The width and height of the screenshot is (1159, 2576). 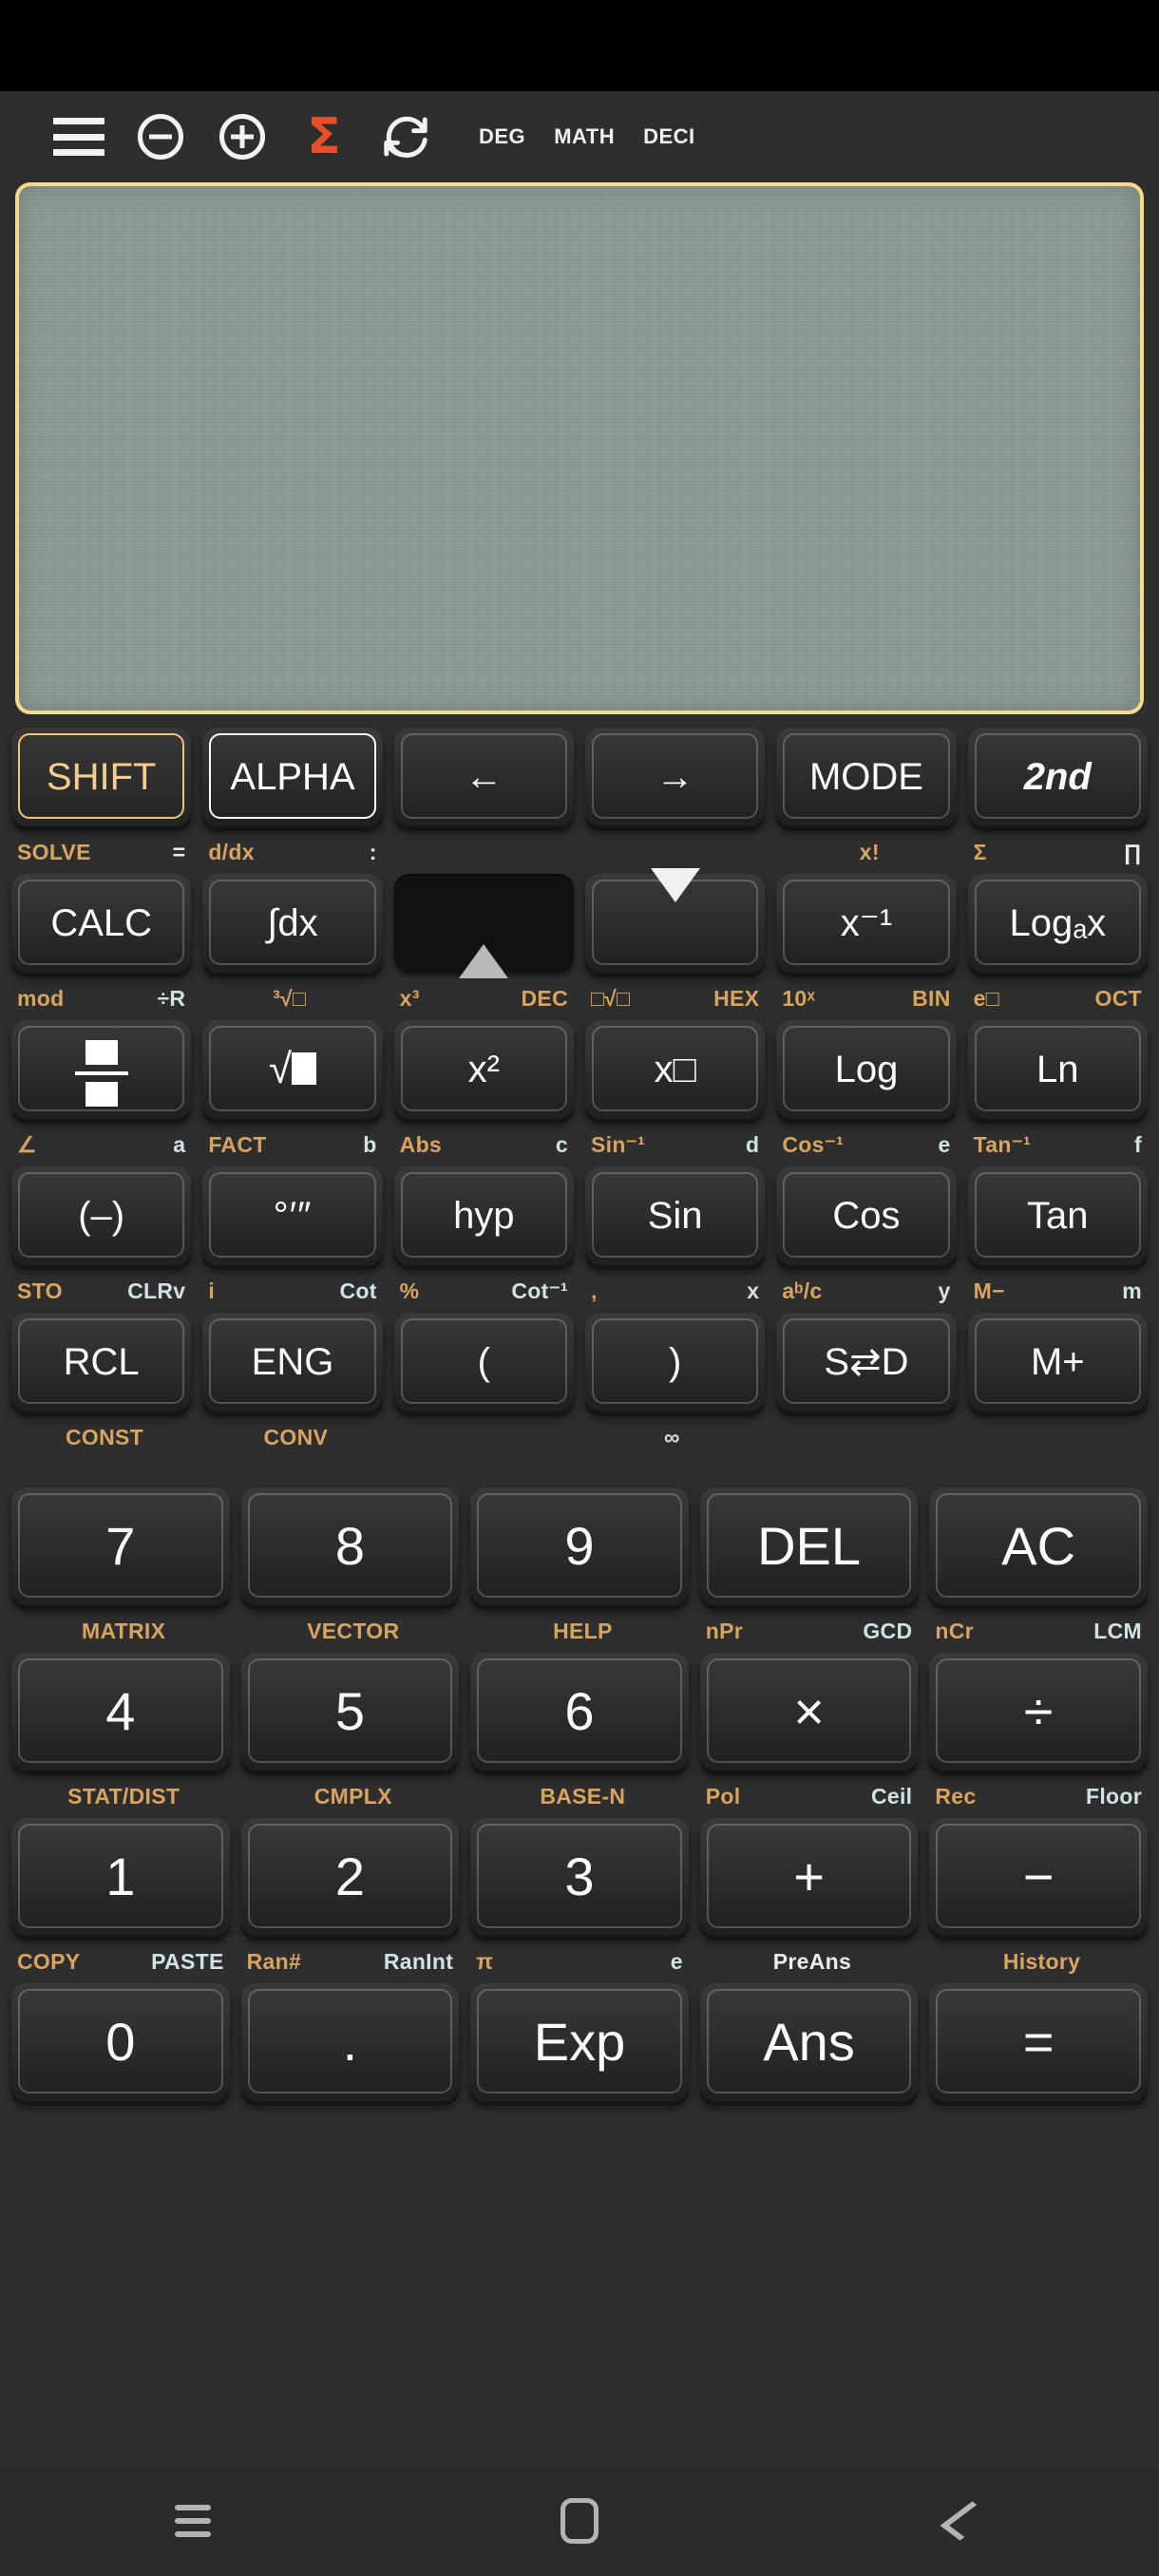 I want to click on key-alpha: ALPHA, so click(x=292, y=777).